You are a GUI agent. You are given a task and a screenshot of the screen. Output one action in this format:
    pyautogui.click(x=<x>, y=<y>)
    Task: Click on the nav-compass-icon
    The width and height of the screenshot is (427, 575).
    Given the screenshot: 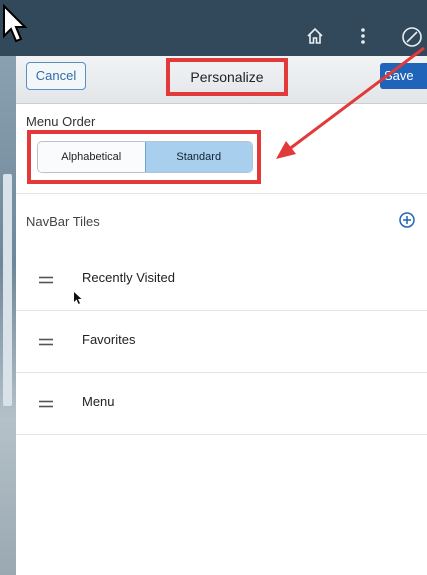 What is the action you would take?
    pyautogui.click(x=412, y=37)
    